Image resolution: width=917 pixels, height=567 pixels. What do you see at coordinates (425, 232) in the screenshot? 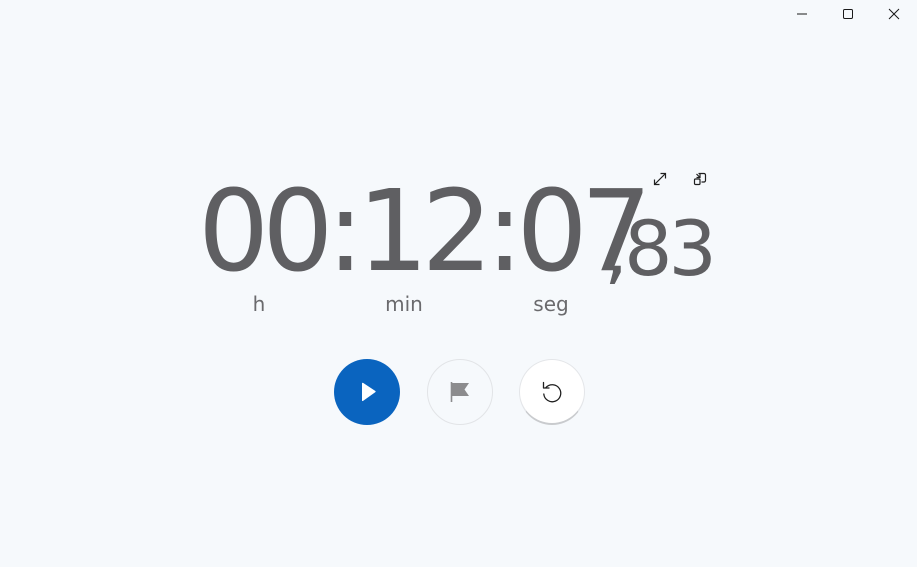
I see `time-main: 00:12:07` at bounding box center [425, 232].